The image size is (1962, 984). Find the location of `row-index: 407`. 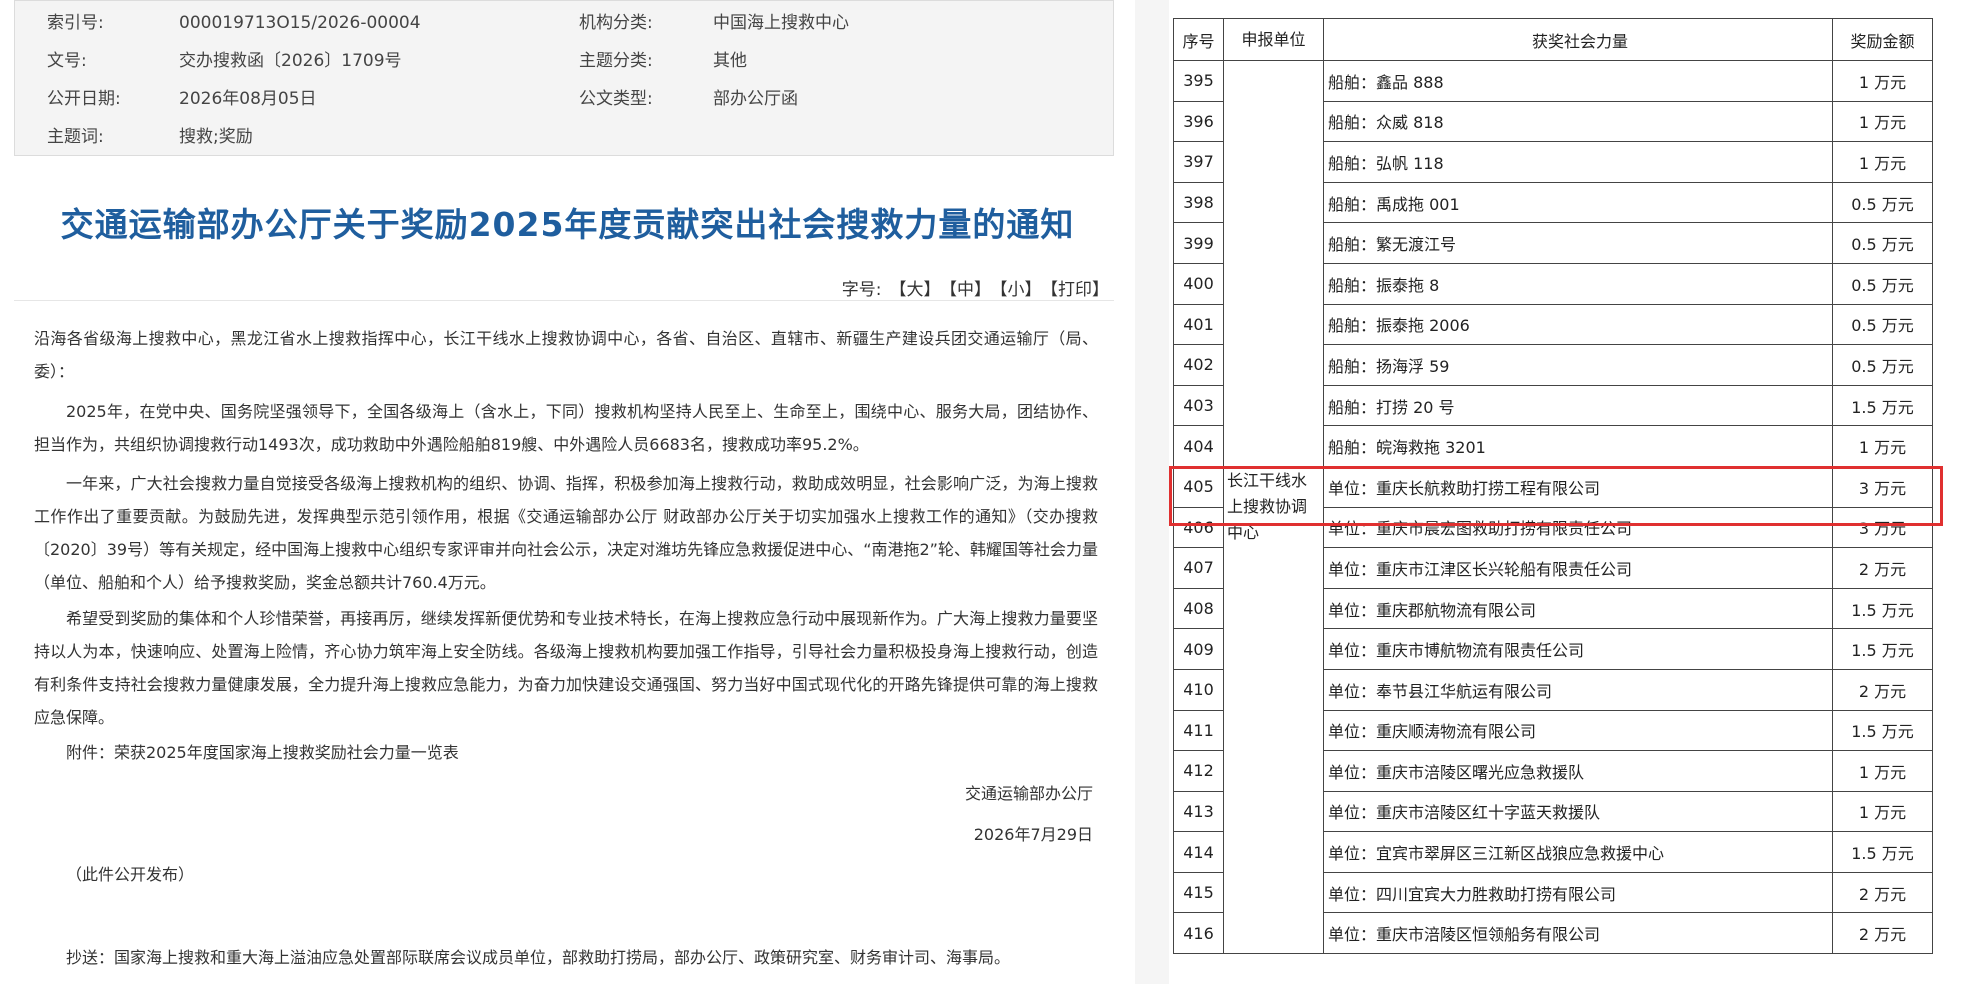

row-index: 407 is located at coordinates (1198, 568).